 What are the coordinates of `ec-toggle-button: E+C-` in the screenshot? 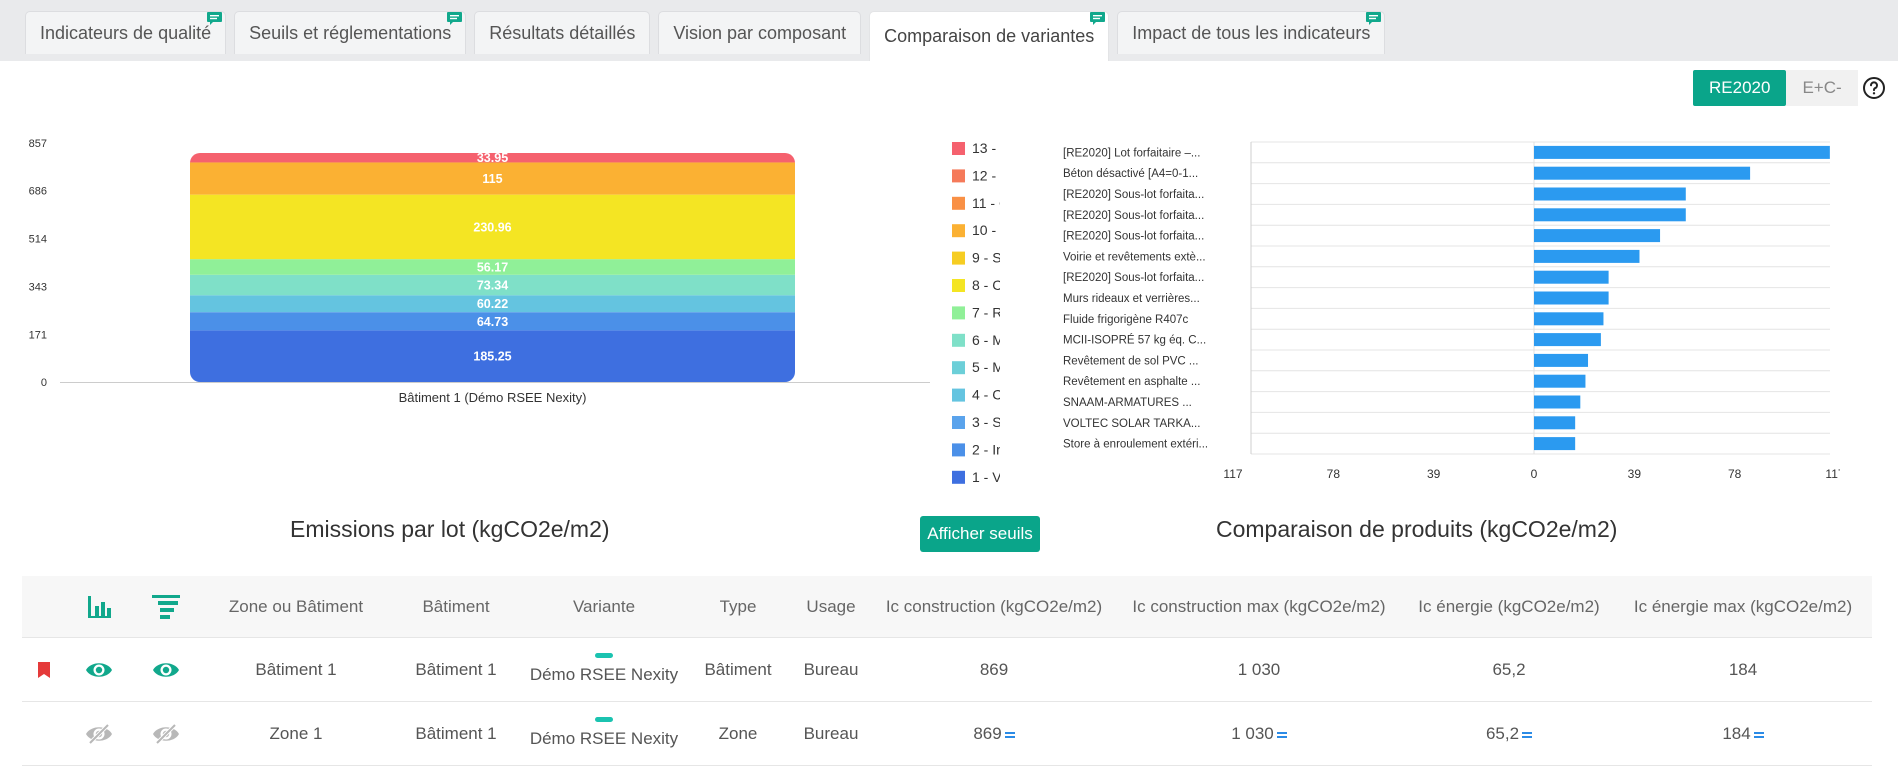 It's located at (1822, 88).